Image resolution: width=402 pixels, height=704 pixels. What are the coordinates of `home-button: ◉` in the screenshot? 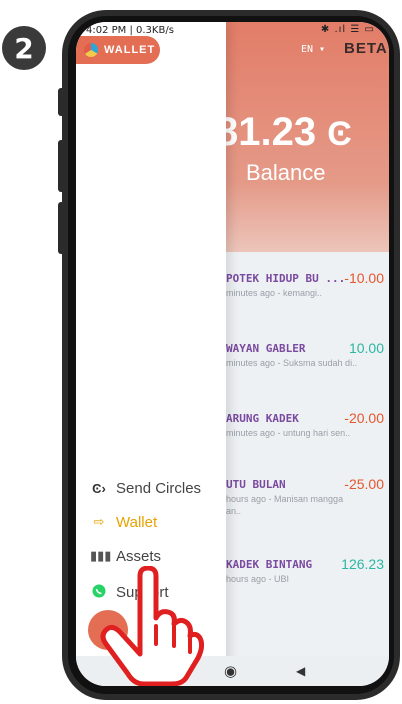 It's located at (230, 671).